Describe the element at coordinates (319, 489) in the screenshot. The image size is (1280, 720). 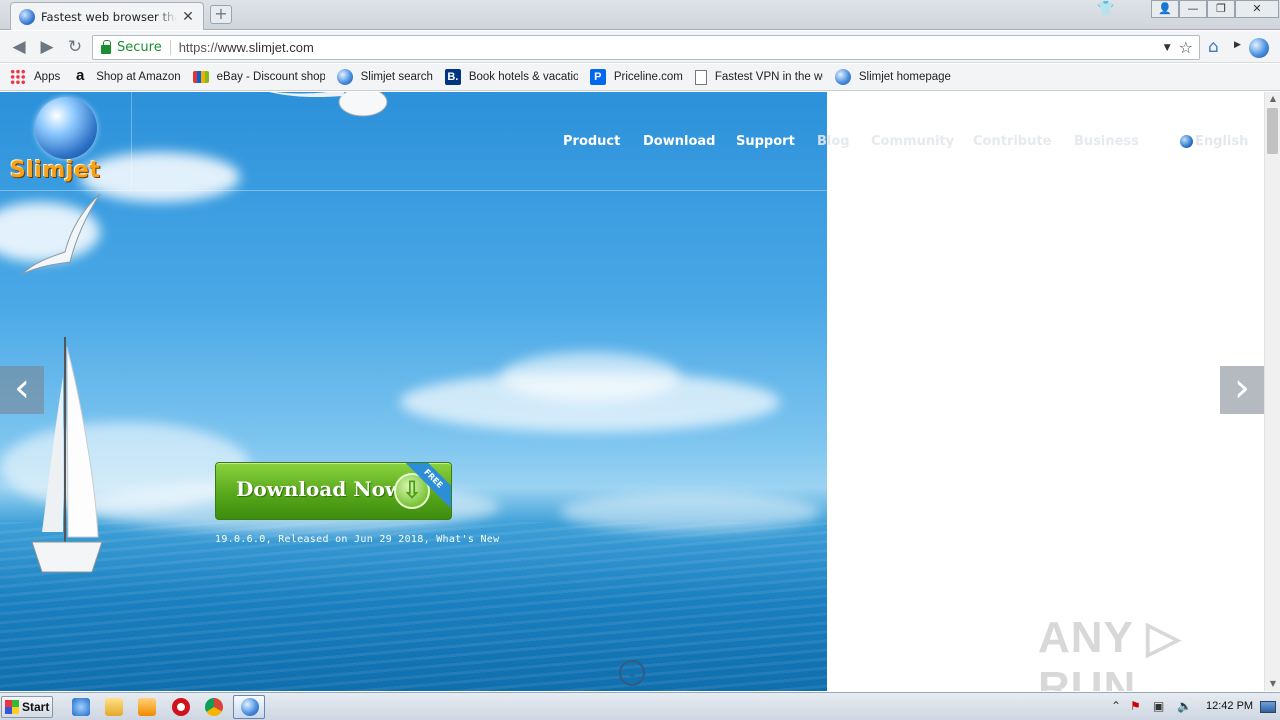
I see `download-now-label: Download Now` at that location.